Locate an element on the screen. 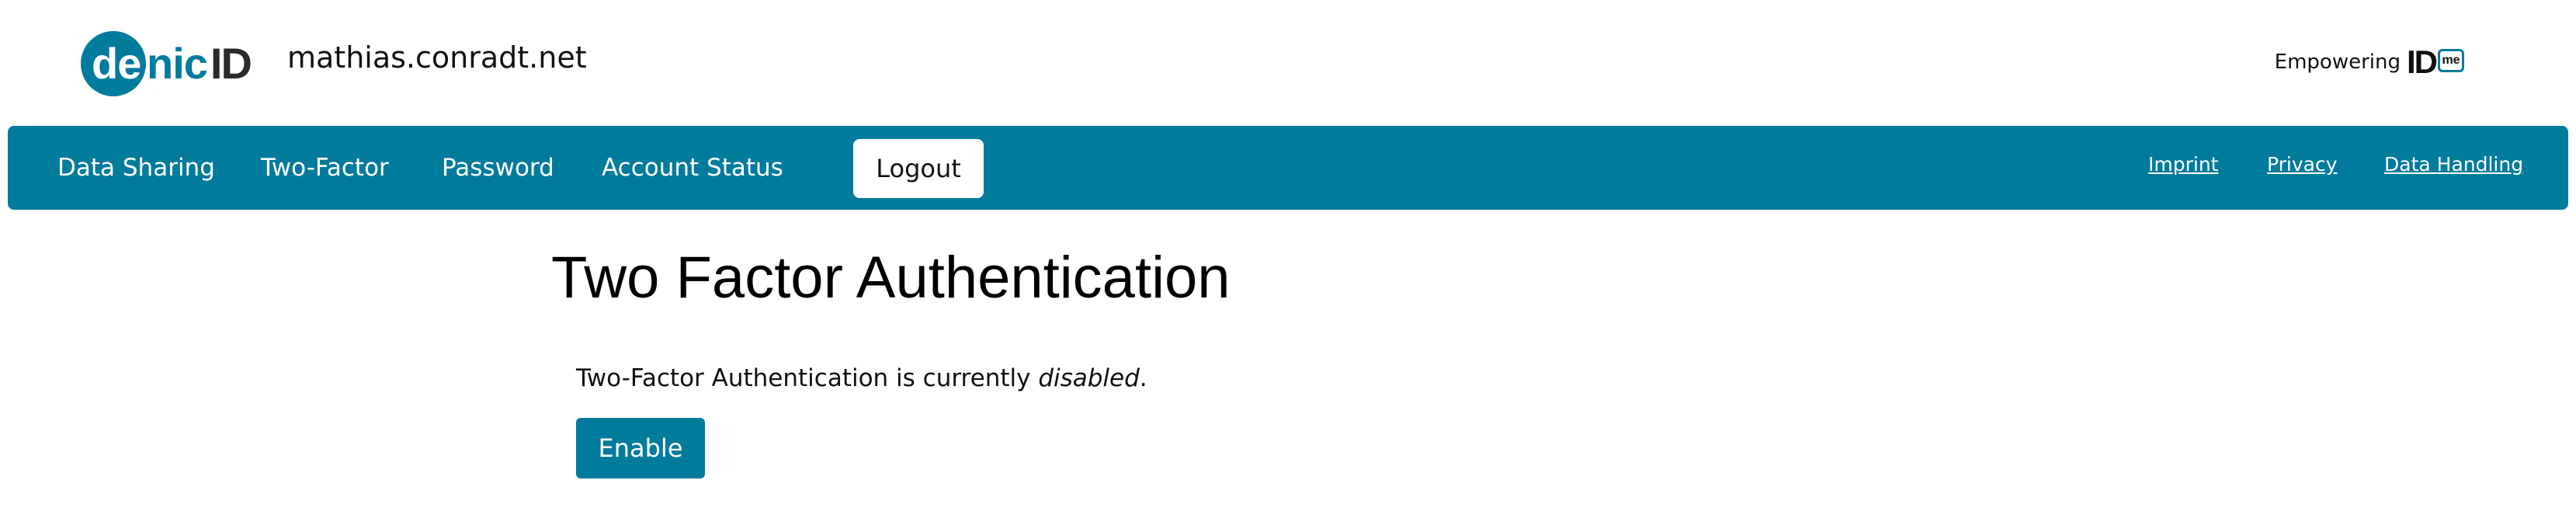 The image size is (2576, 508). idme-logo-me: me is located at coordinates (2451, 60).